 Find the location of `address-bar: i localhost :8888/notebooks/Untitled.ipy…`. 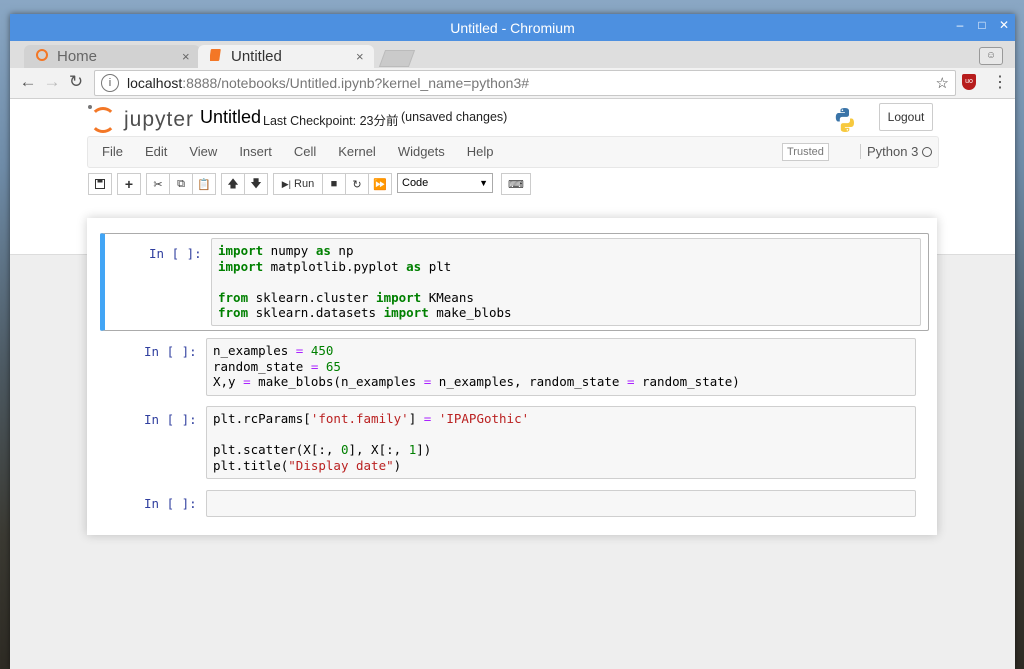

address-bar: i localhost :8888/notebooks/Untitled.ipy… is located at coordinates (525, 83).